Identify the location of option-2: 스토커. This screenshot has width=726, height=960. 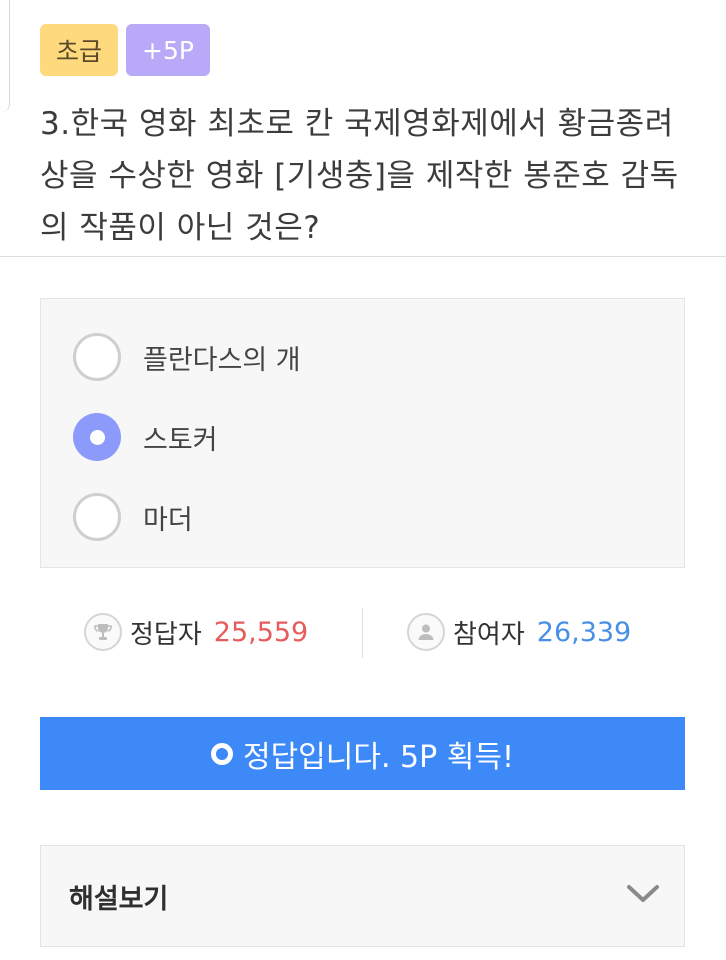
(145, 437).